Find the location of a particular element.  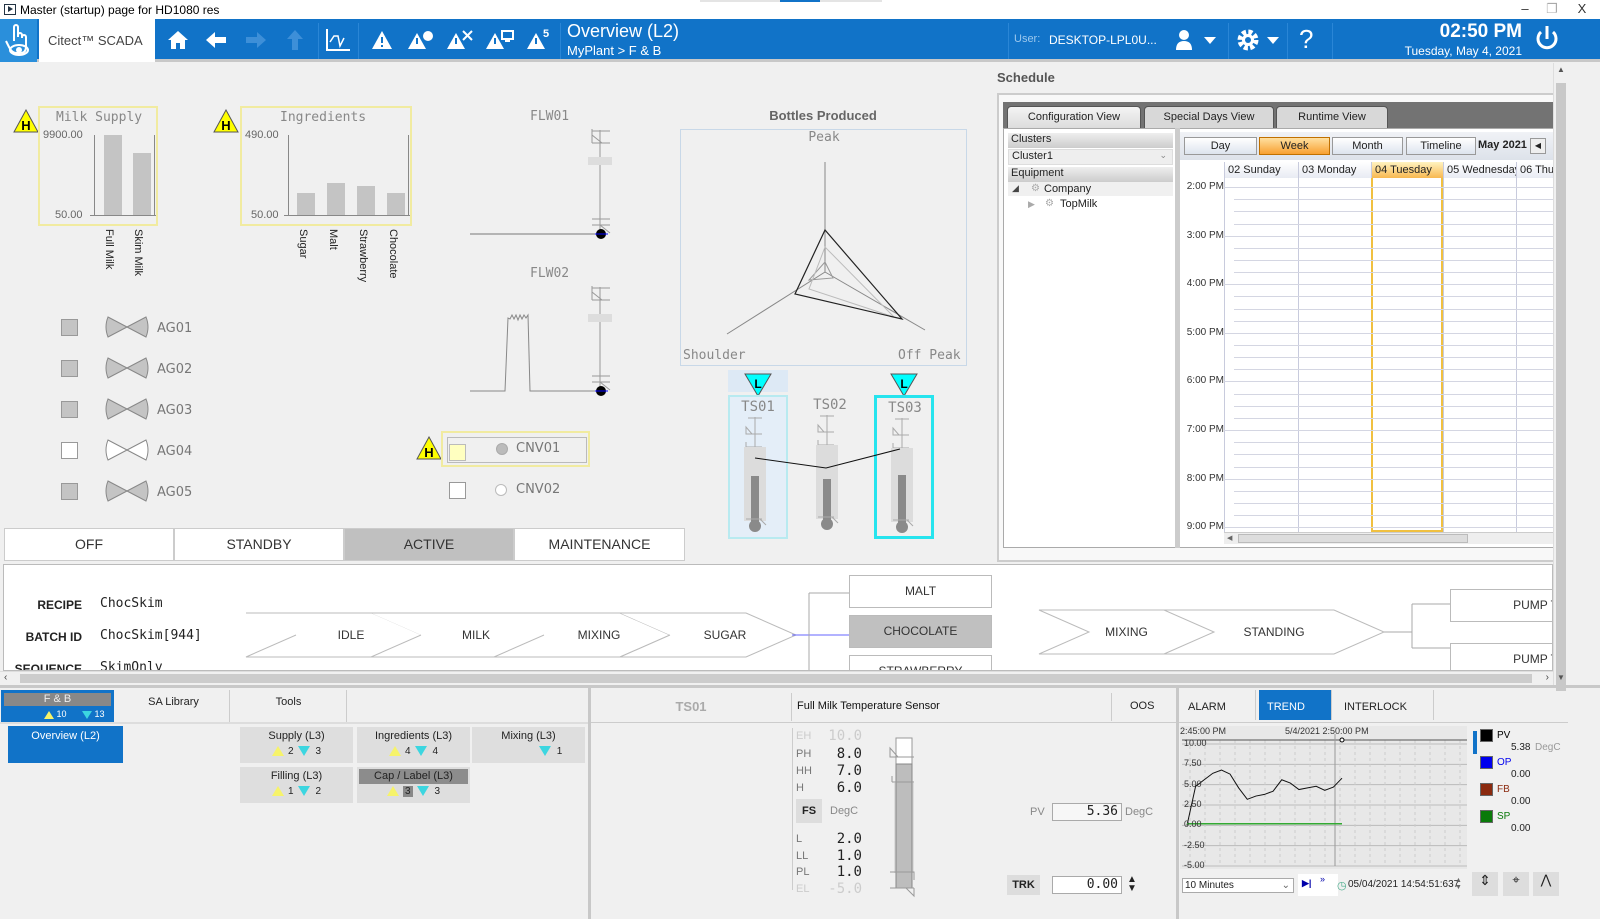

calendar-day-header: 02 Sunday is located at coordinates (1261, 170).